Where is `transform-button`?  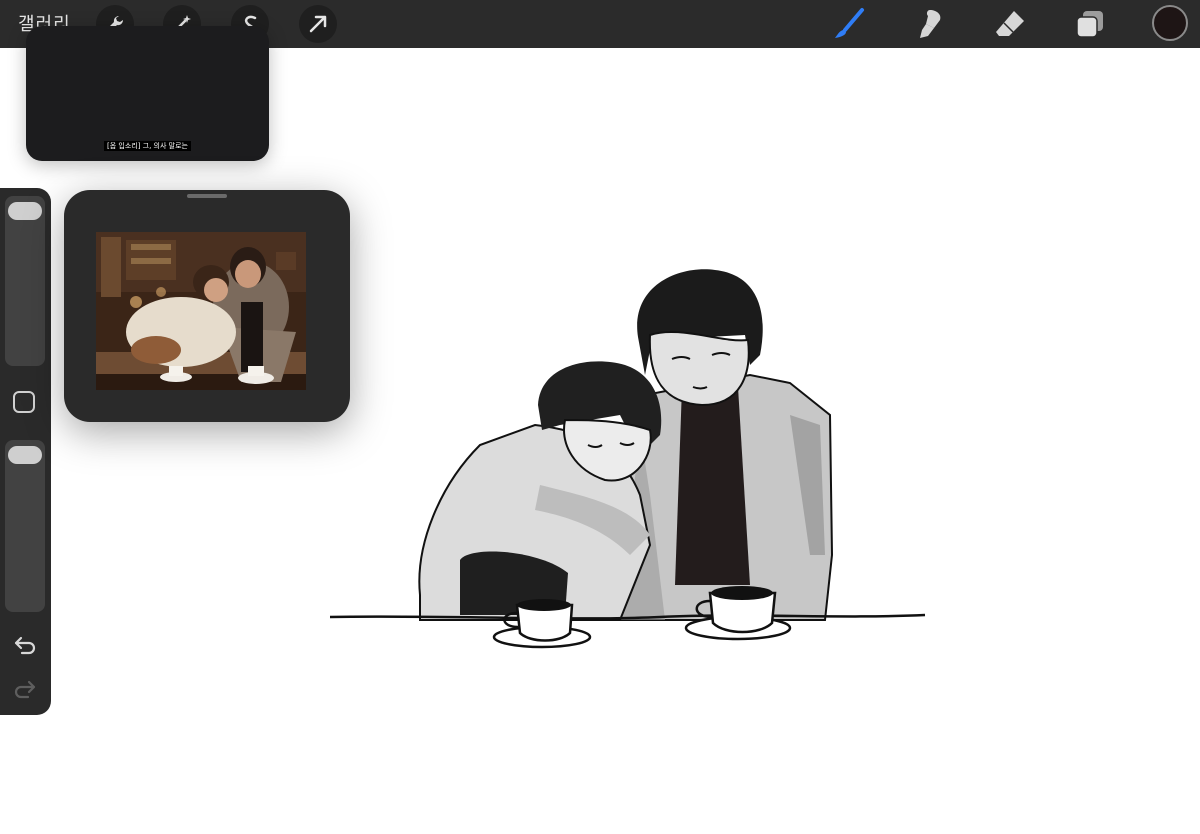
transform-button is located at coordinates (318, 24).